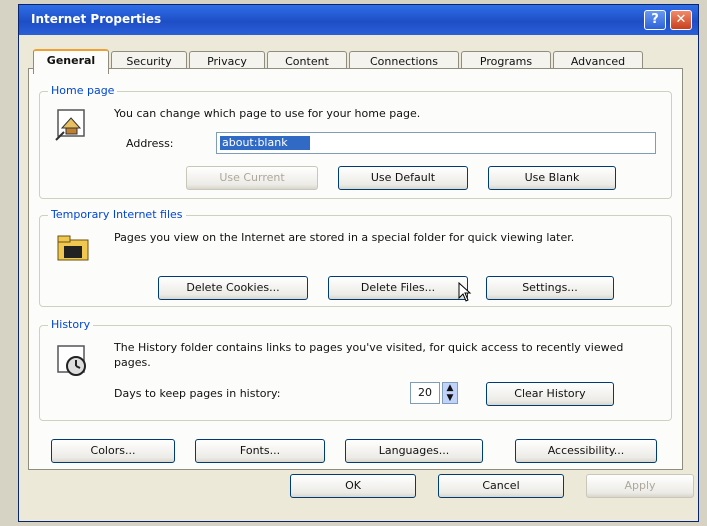  Describe the element at coordinates (96, 19) in the screenshot. I see `window-title: Internet Properties` at that location.